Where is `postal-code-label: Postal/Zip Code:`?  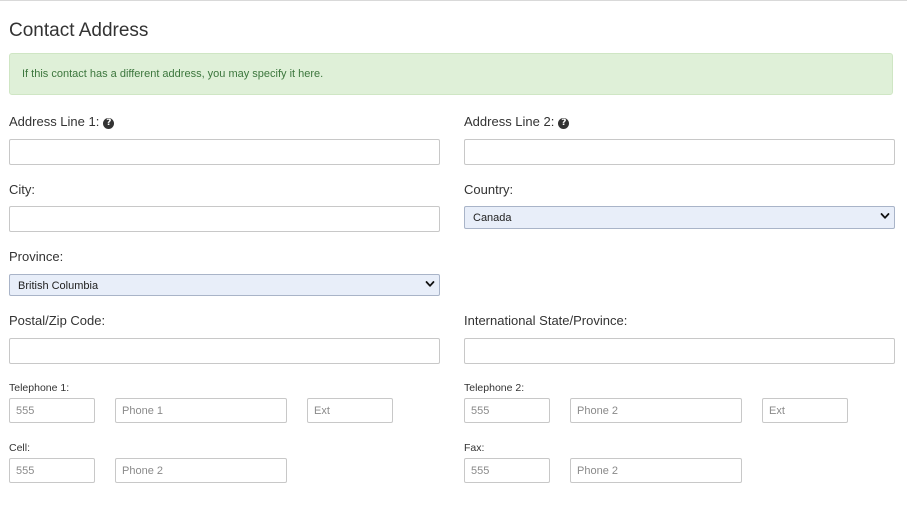
postal-code-label: Postal/Zip Code: is located at coordinates (57, 320).